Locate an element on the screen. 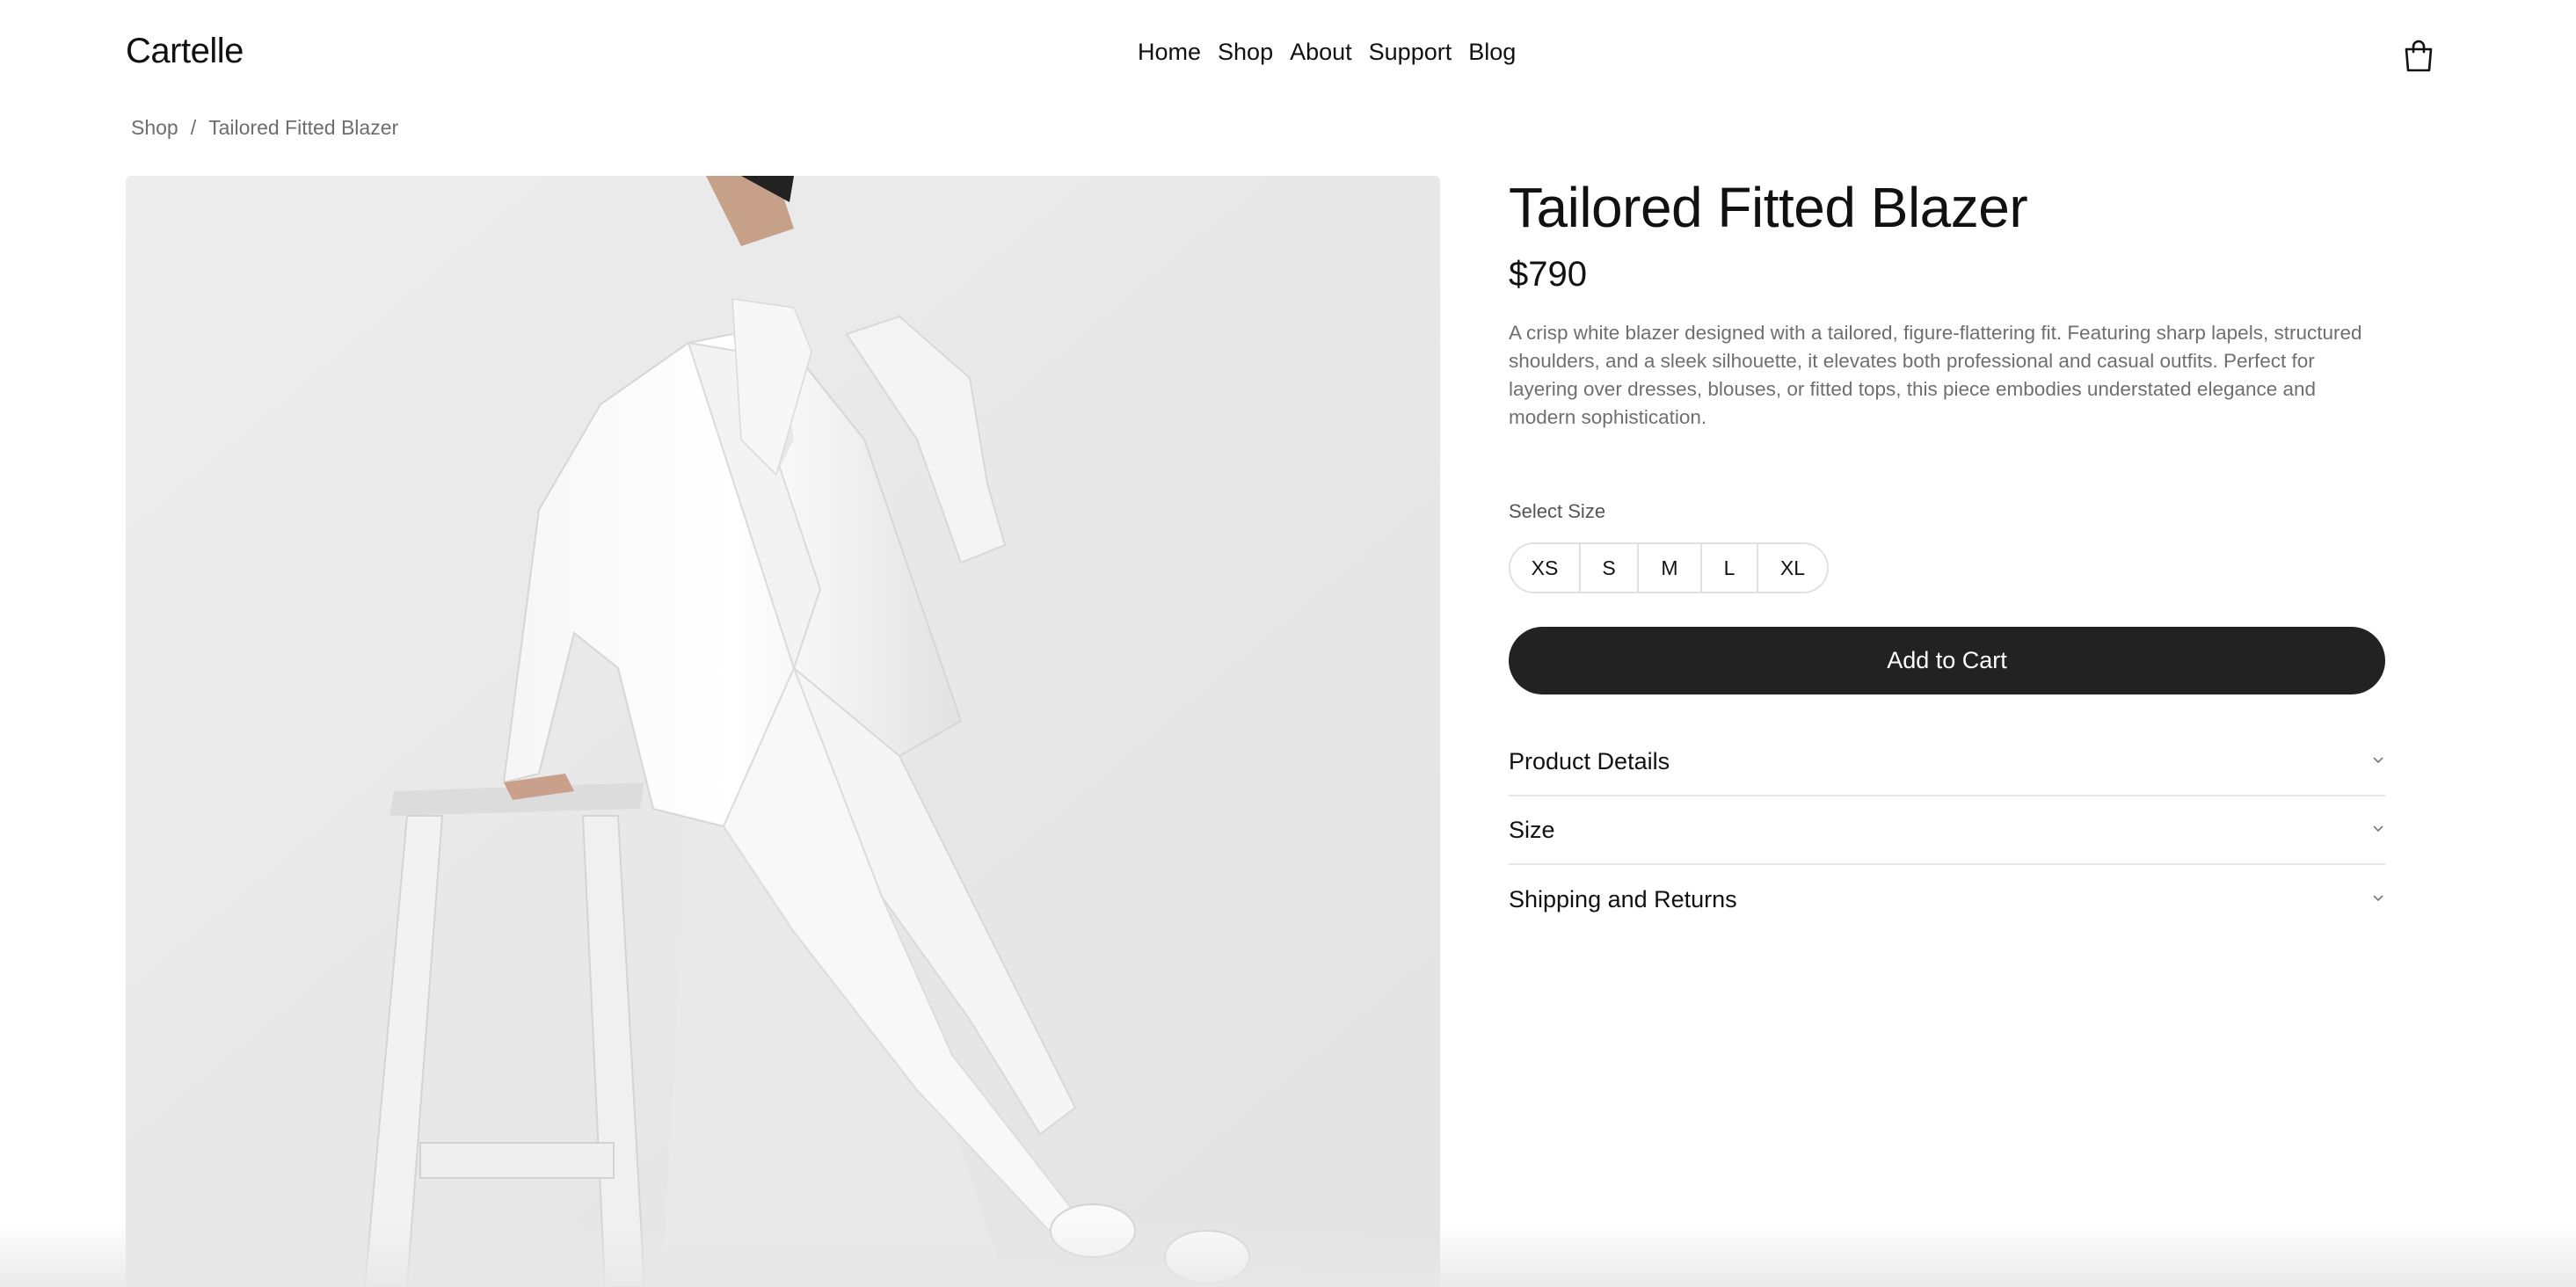 This screenshot has height=1287, width=2576. main-nav: Home Shop About Support Blog is located at coordinates (1335, 52).